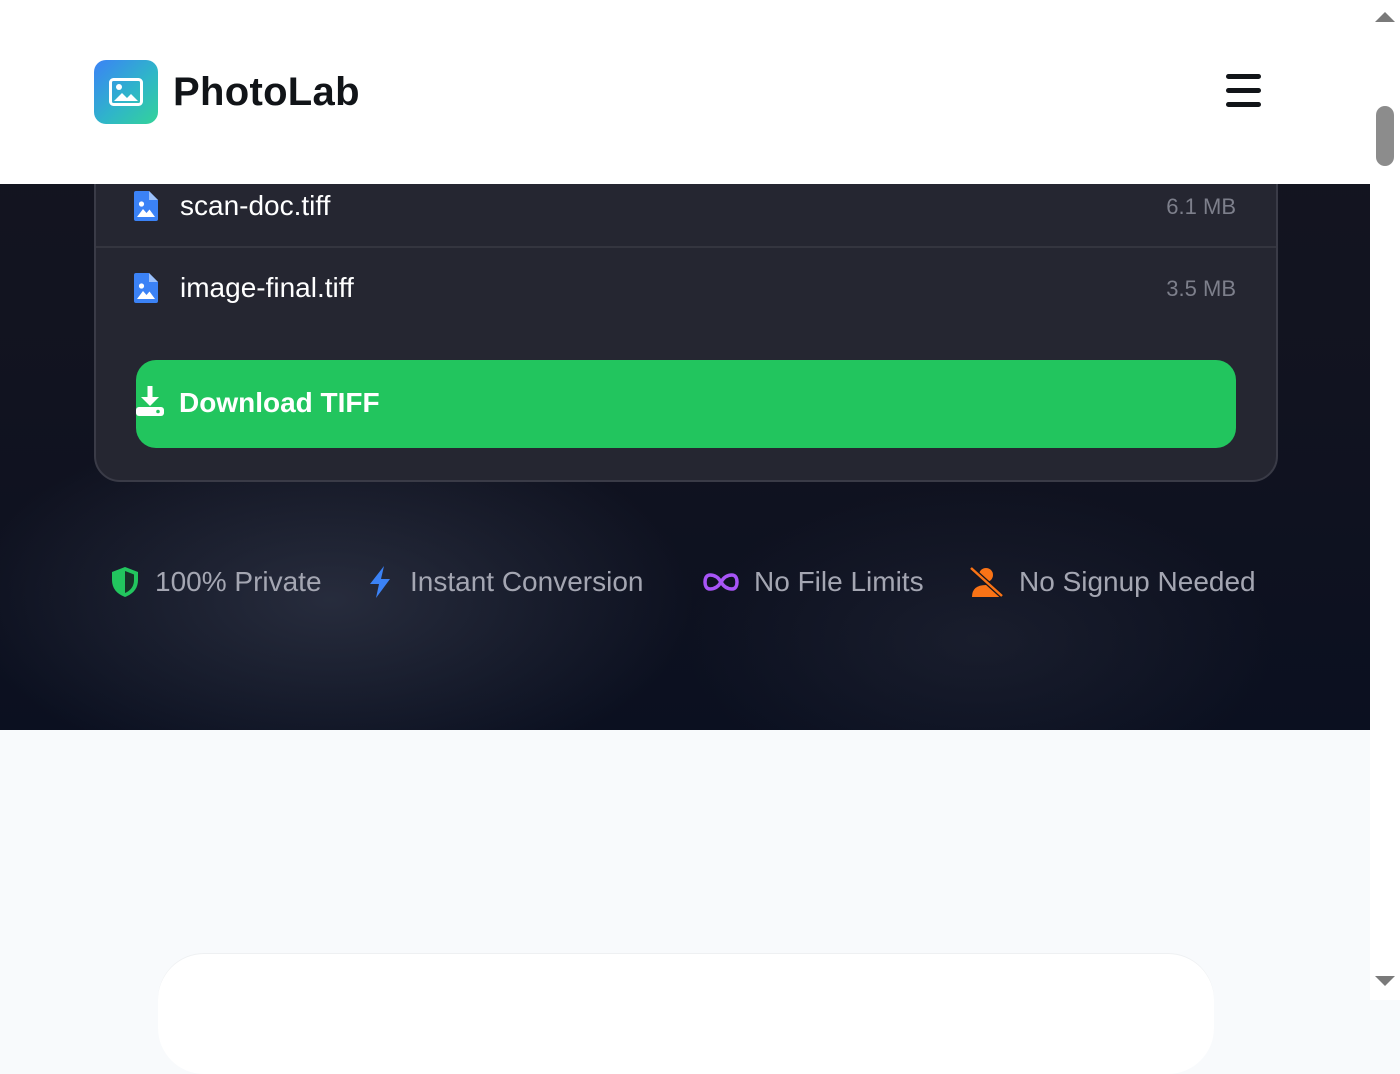 The height and width of the screenshot is (1074, 1400). I want to click on feature-private: 100% Private, so click(216, 582).